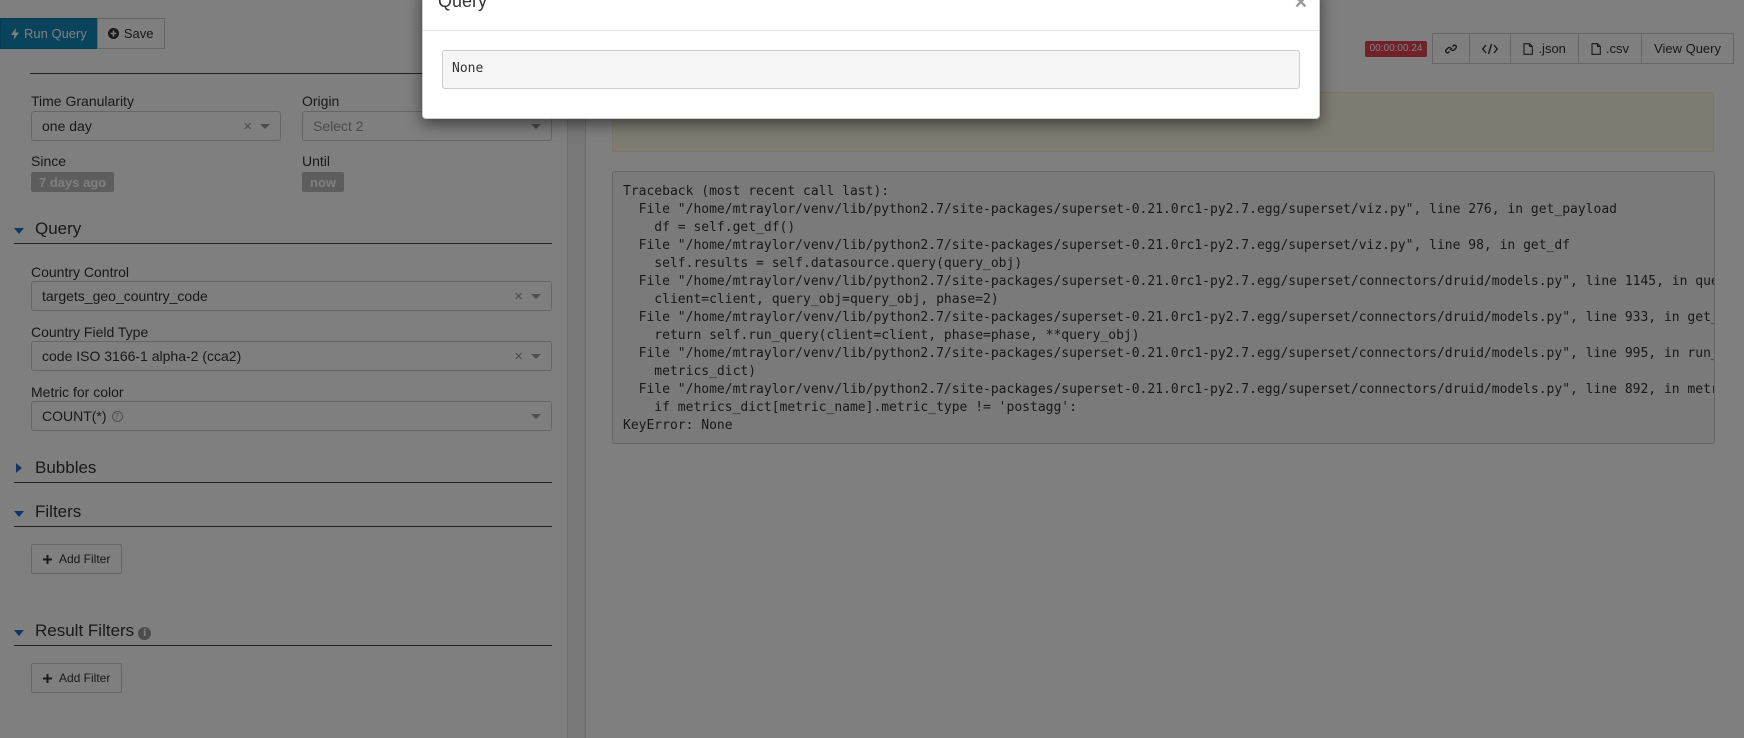 The width and height of the screenshot is (1744, 738). What do you see at coordinates (463, 5) in the screenshot?
I see `modal-title: Query` at bounding box center [463, 5].